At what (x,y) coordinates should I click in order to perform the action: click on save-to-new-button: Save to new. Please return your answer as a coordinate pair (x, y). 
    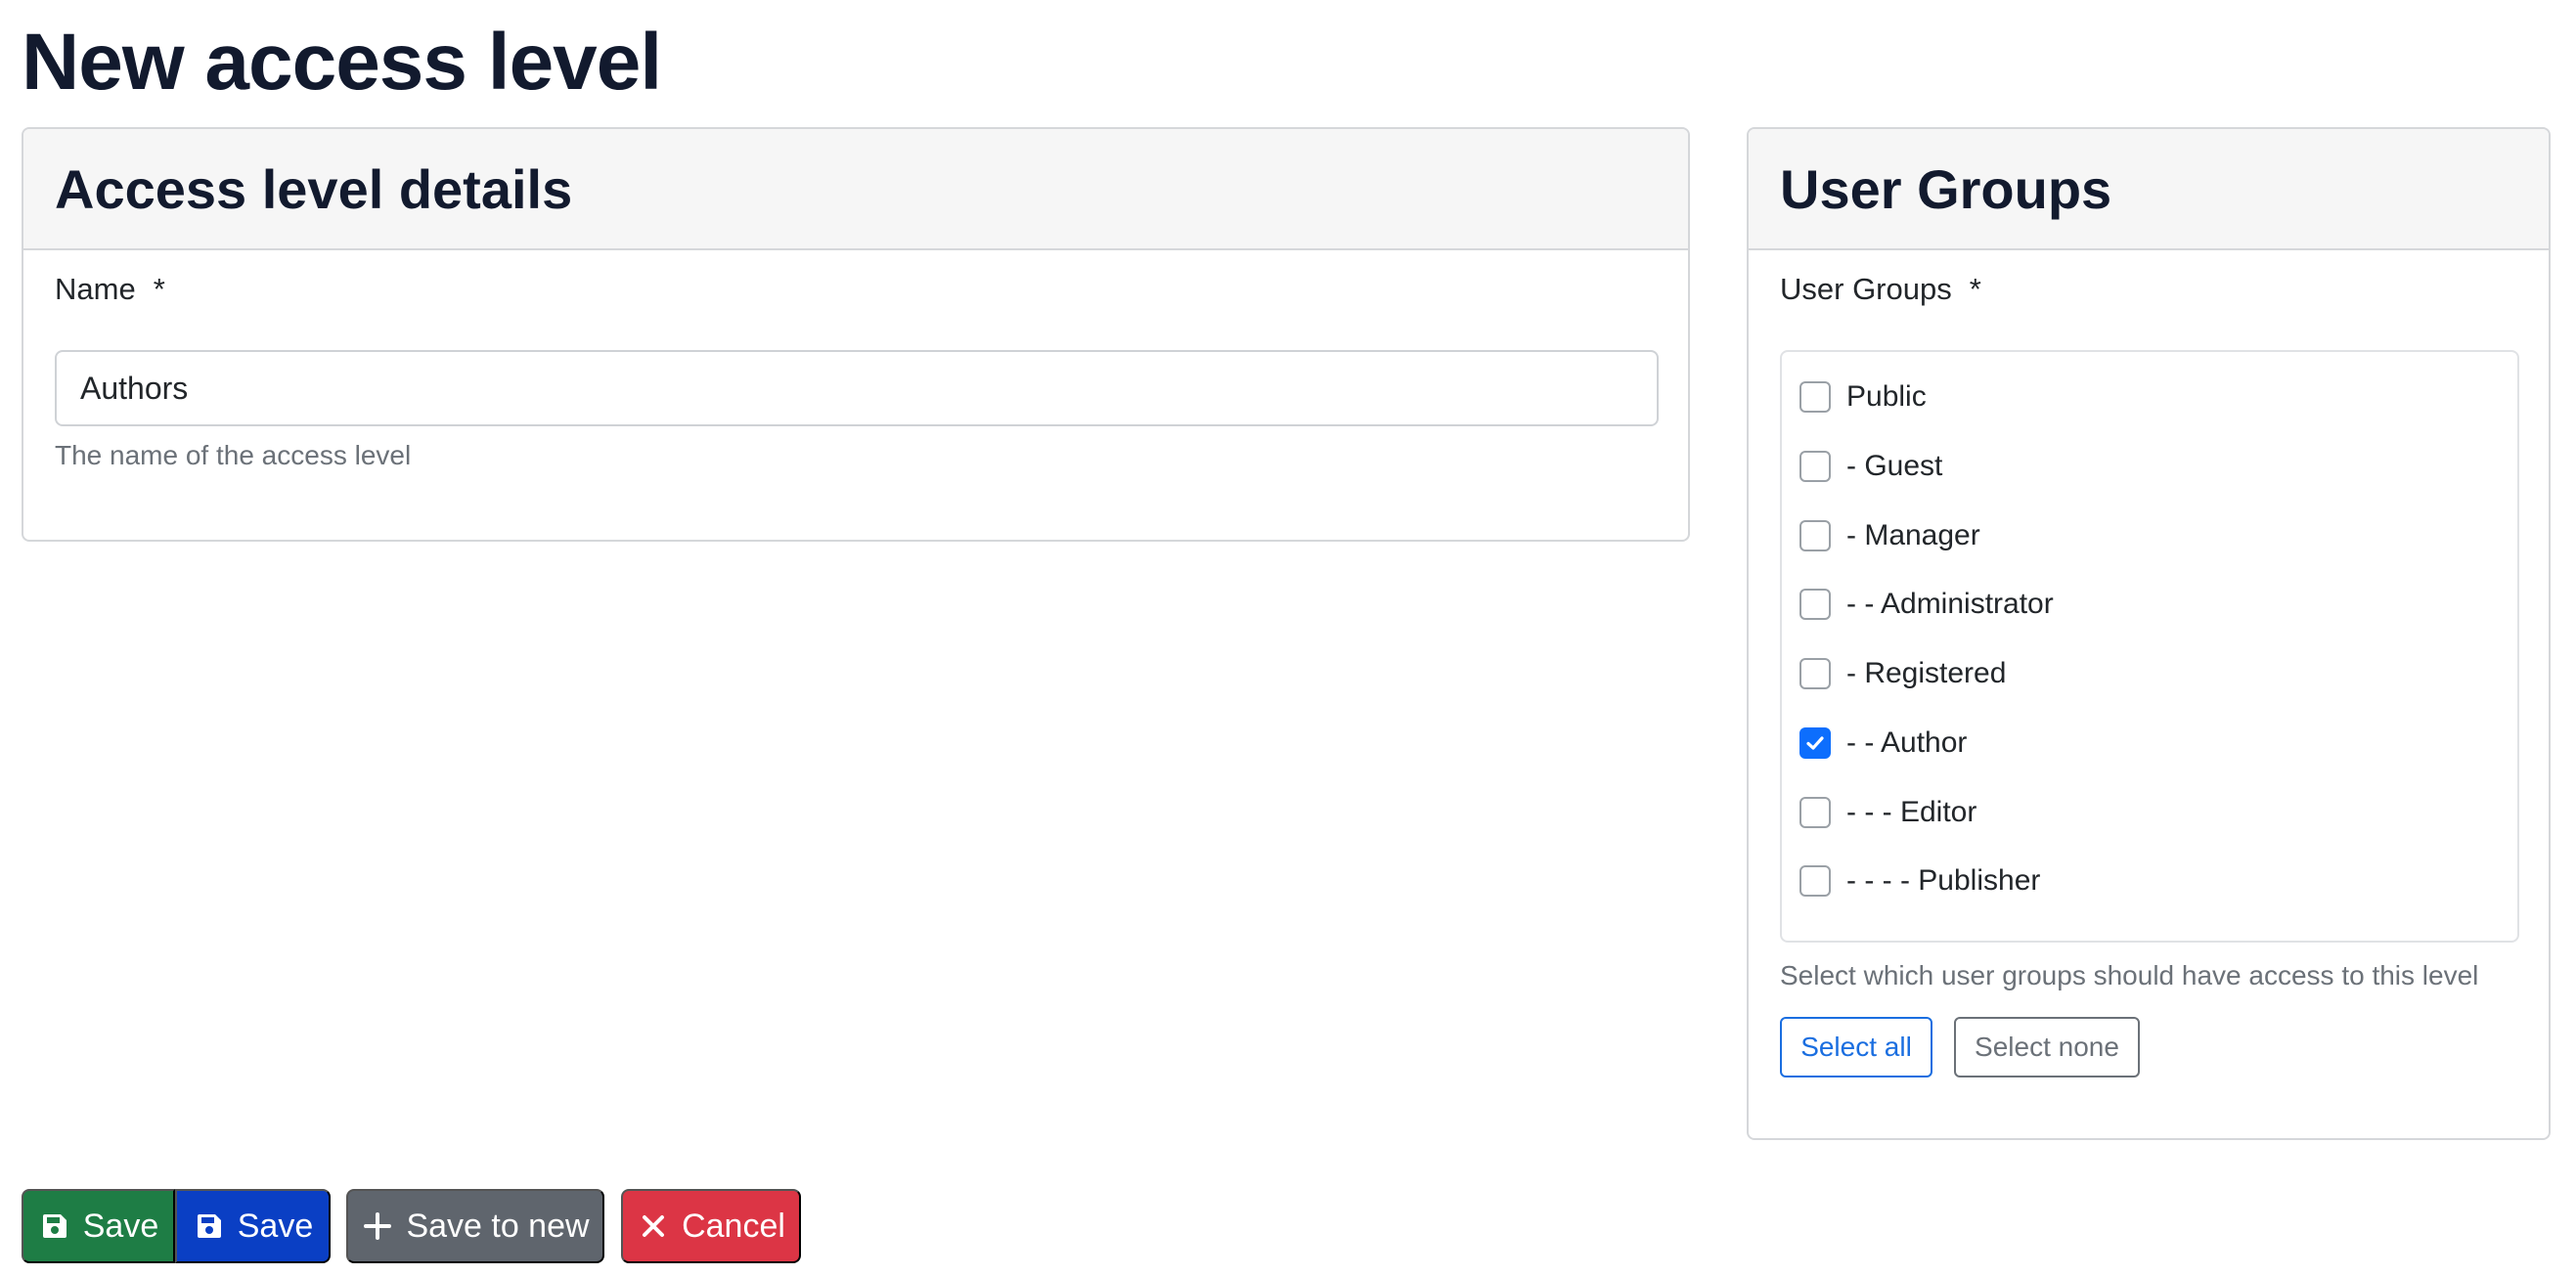
    Looking at the image, I should click on (475, 1226).